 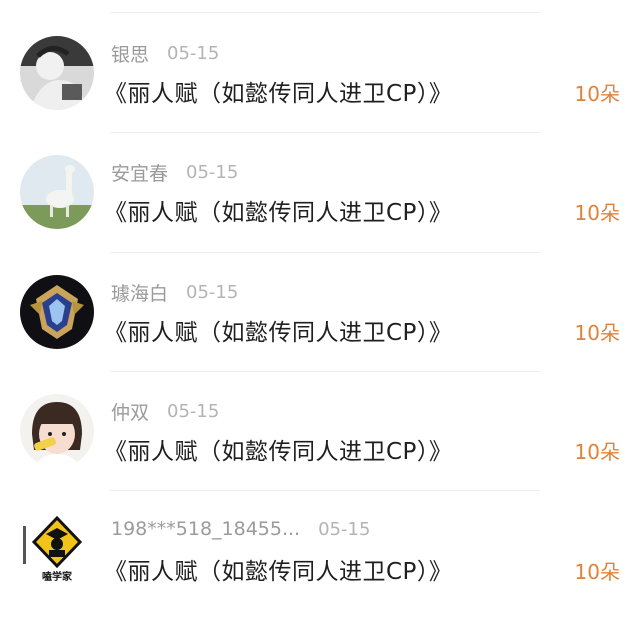 I want to click on username: 安宜春, so click(x=140, y=173).